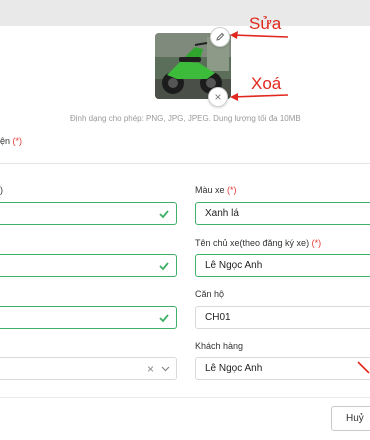  What do you see at coordinates (363, 367) in the screenshot?
I see `annotation-stroke` at bounding box center [363, 367].